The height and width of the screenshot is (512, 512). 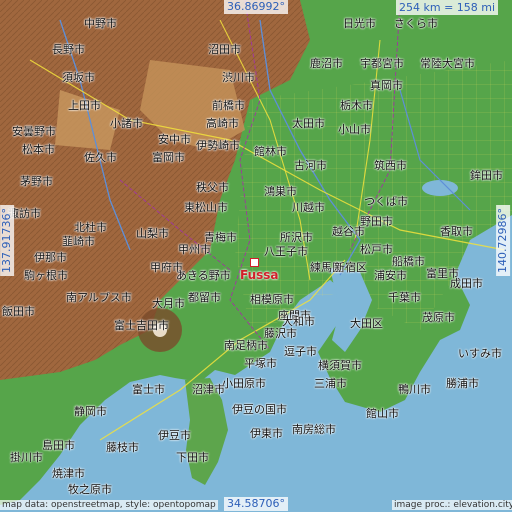 What do you see at coordinates (228, 105) in the screenshot?
I see `city-label: 前橋市` at bounding box center [228, 105].